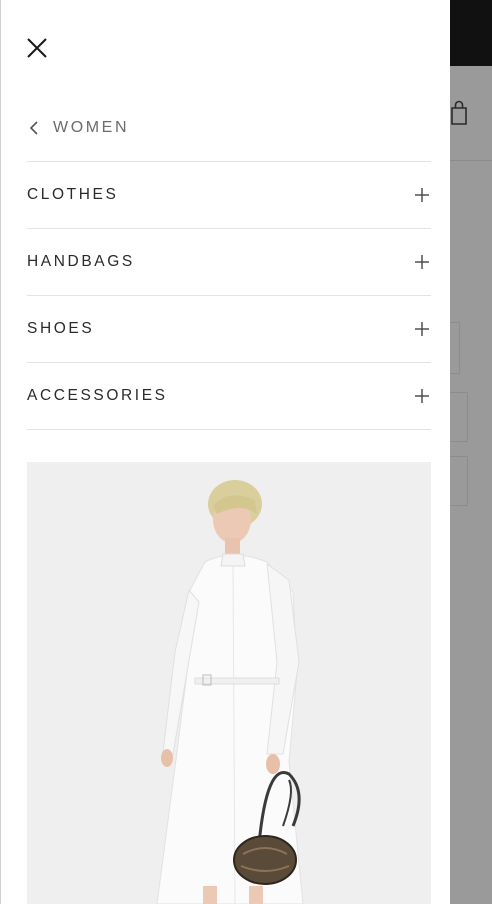 Image resolution: width=492 pixels, height=904 pixels. What do you see at coordinates (229, 195) in the screenshot?
I see `menu-item-clothes: CLOTHES` at bounding box center [229, 195].